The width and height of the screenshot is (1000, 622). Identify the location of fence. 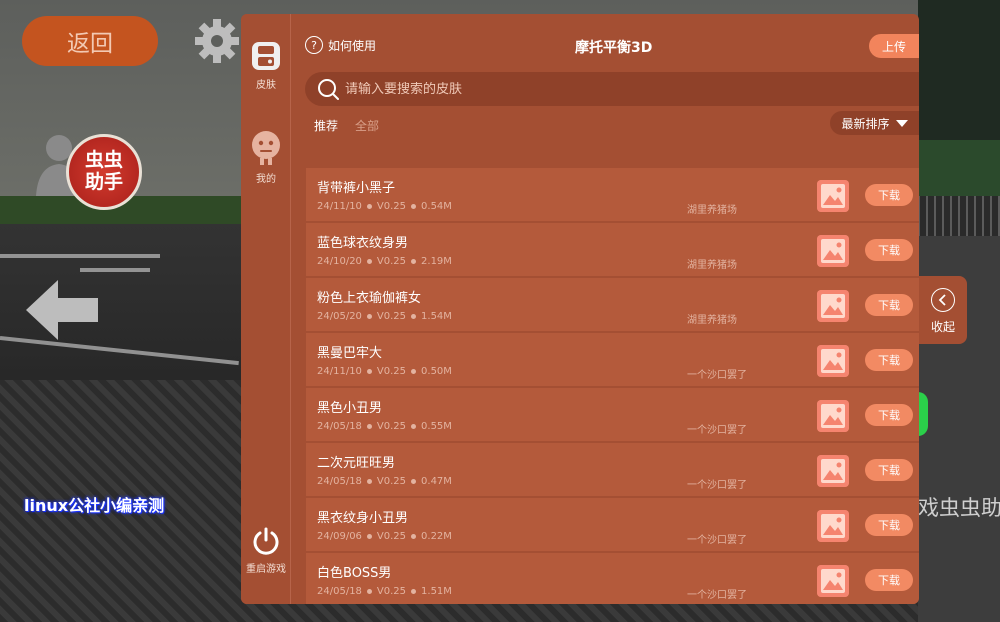
(959, 216).